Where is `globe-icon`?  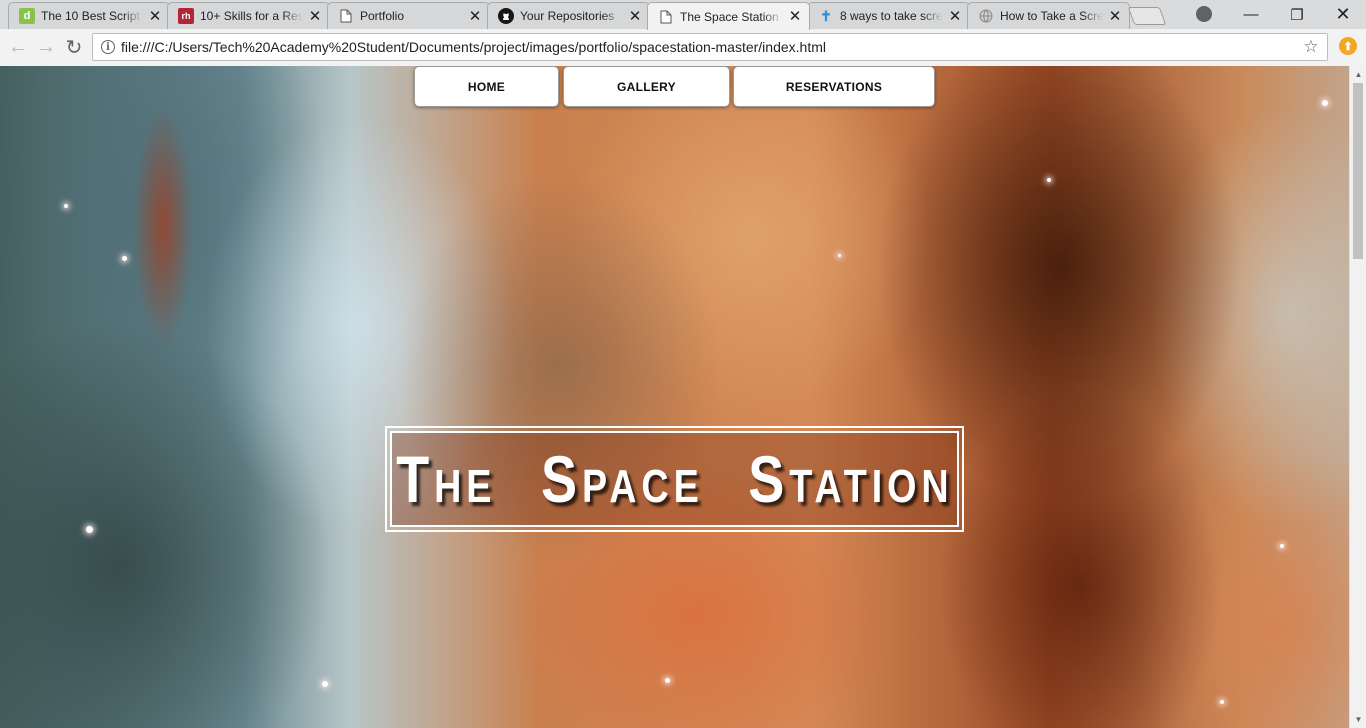 globe-icon is located at coordinates (986, 16).